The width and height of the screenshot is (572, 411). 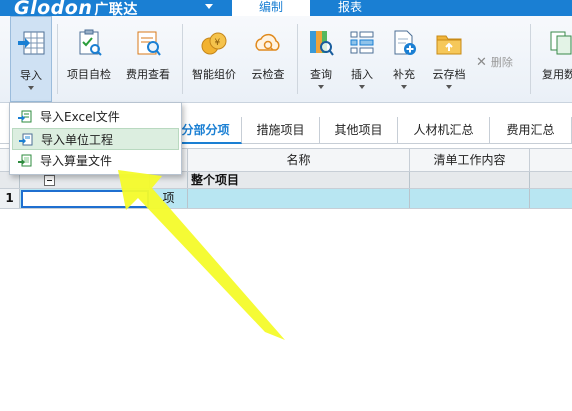 I want to click on header-extra, so click(x=551, y=160).